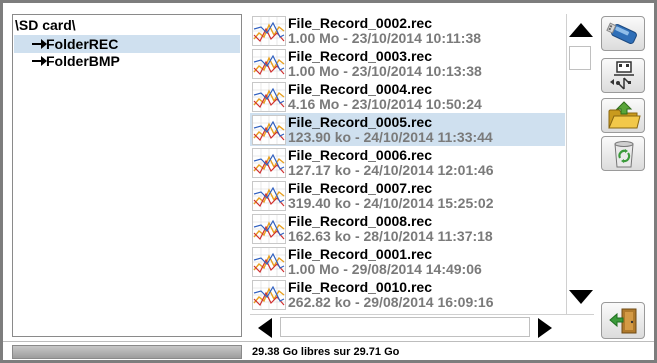  Describe the element at coordinates (391, 170) in the screenshot. I see `file-info: 127.17 ko - 24/10/2014 12:01:46` at that location.